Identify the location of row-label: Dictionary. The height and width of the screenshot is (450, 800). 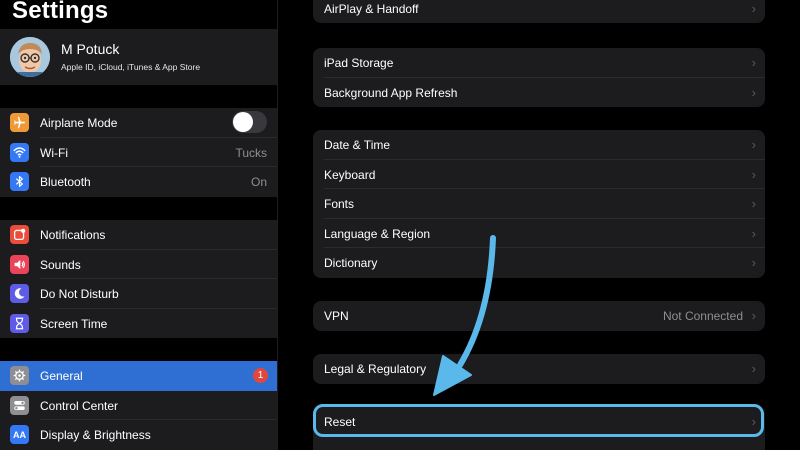
(351, 263).